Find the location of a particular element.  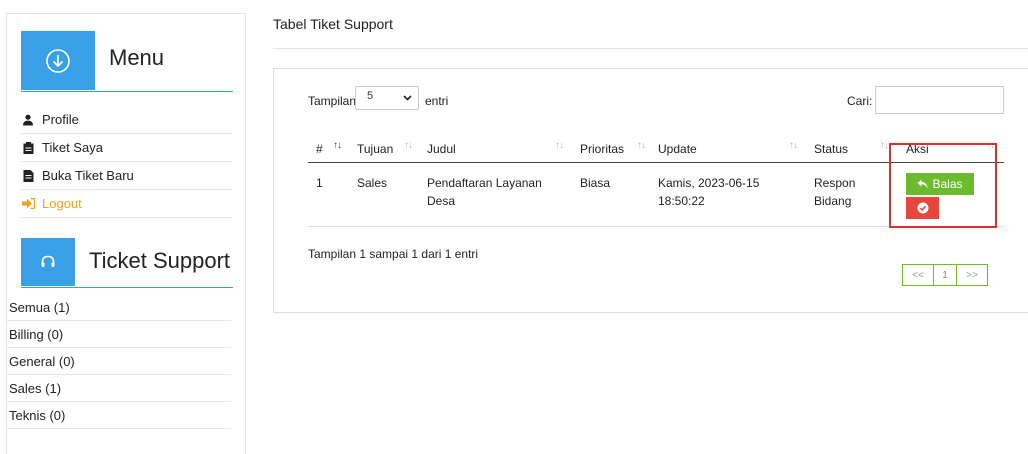

menu-header: Menu is located at coordinates (127, 61).